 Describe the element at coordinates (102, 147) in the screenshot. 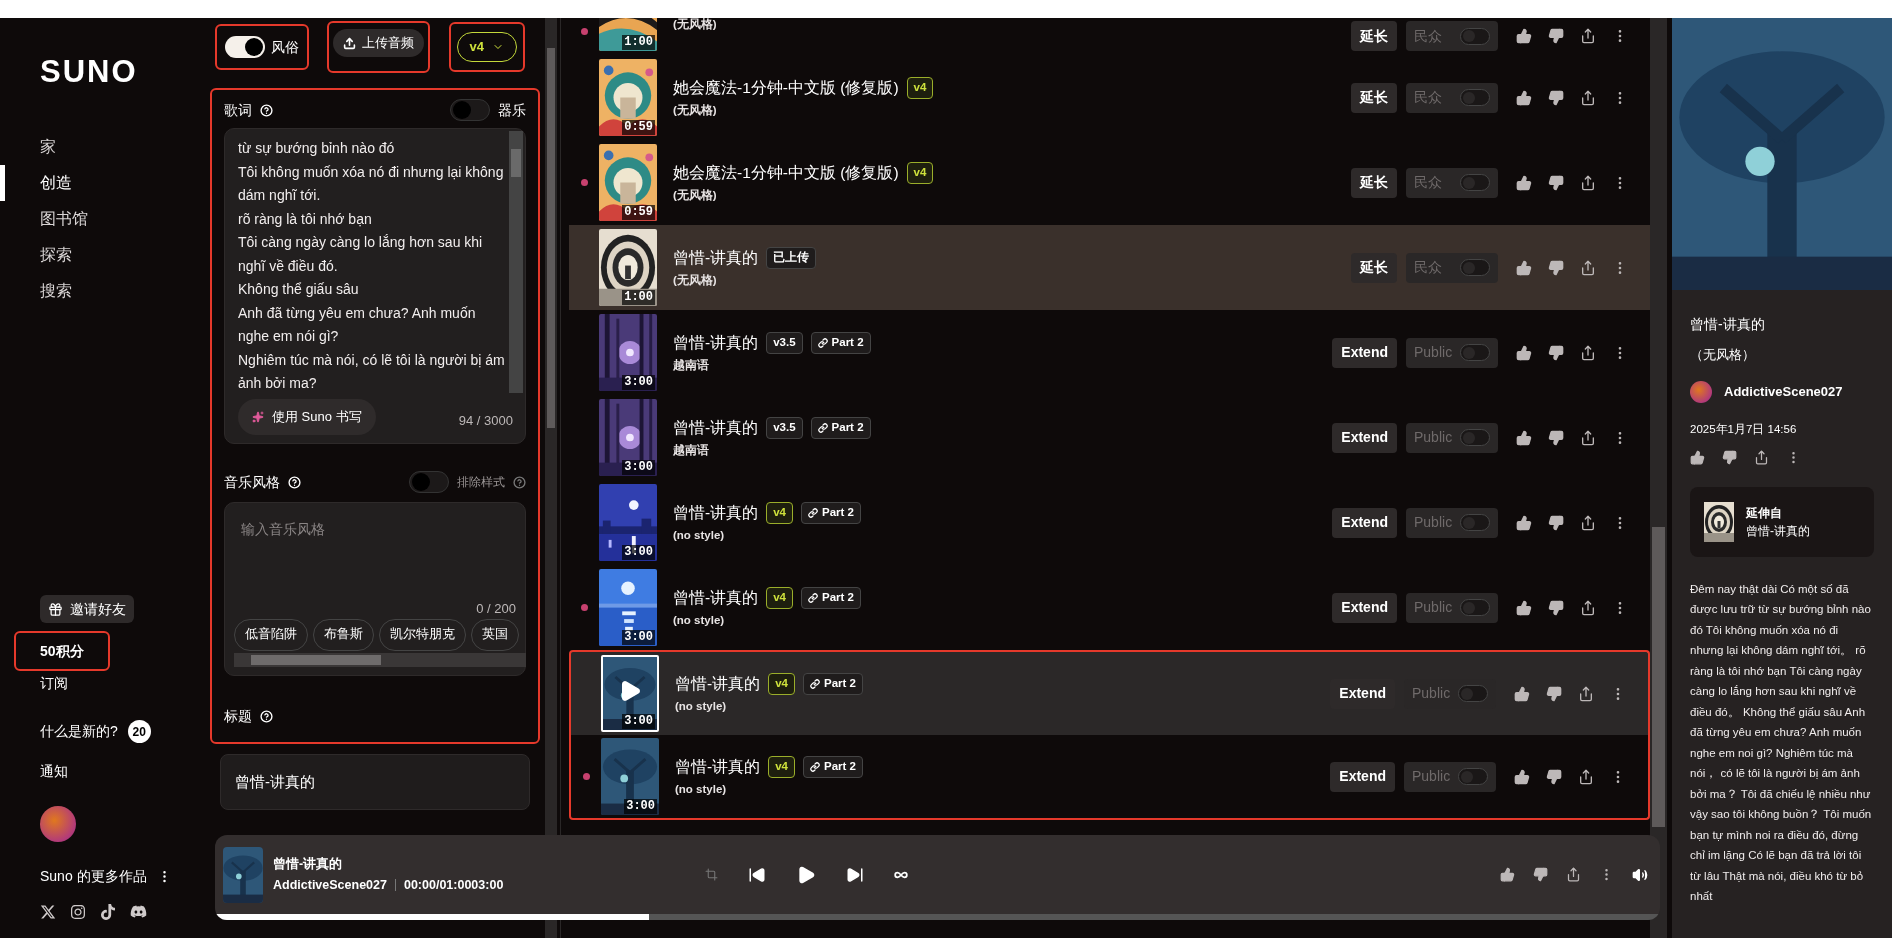

I see `nav-item: 家` at that location.